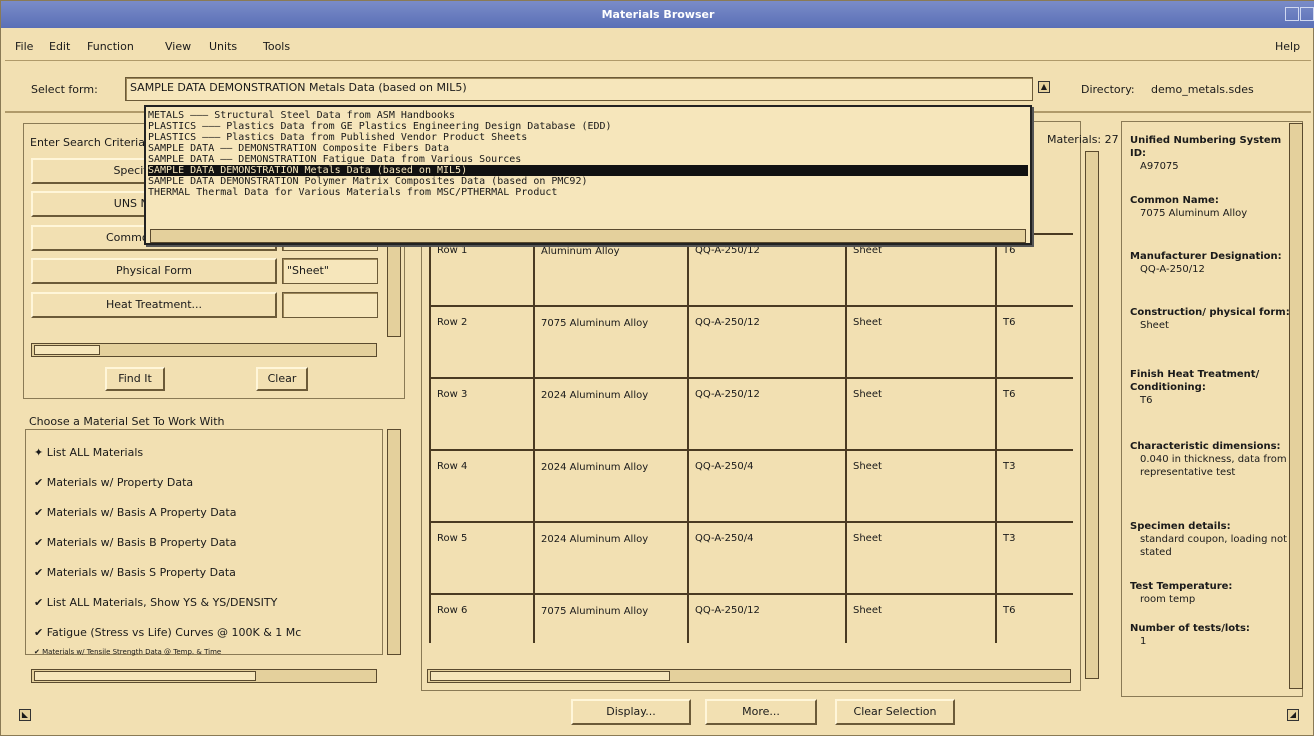  Describe the element at coordinates (87, 142) in the screenshot. I see `search-criteria-label: Enter Search Criteria` at that location.